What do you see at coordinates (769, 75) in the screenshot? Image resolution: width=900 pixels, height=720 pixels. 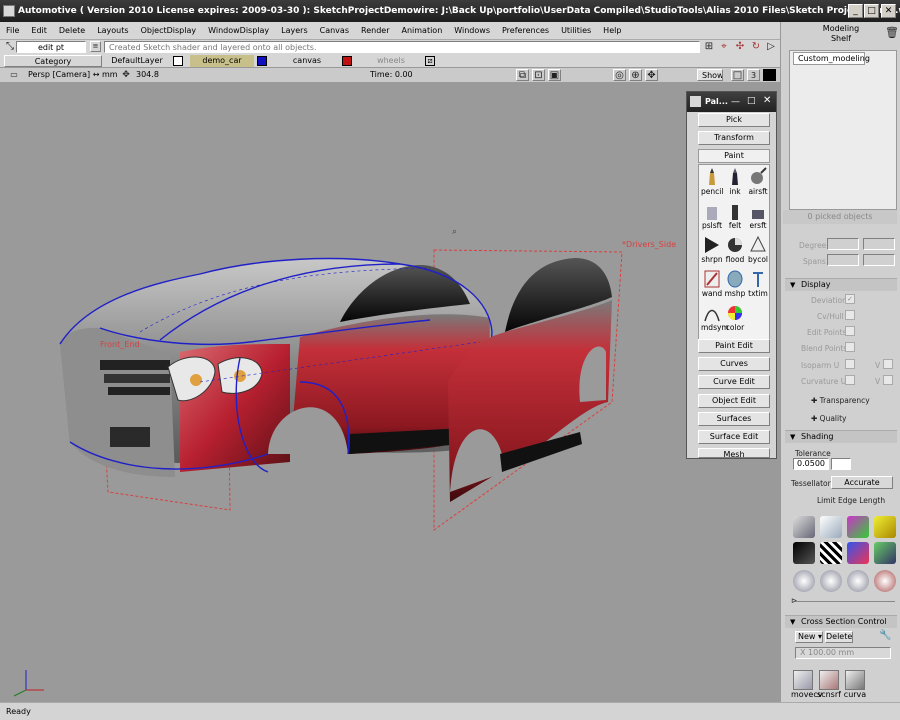 I see `maximize-view-icon` at bounding box center [769, 75].